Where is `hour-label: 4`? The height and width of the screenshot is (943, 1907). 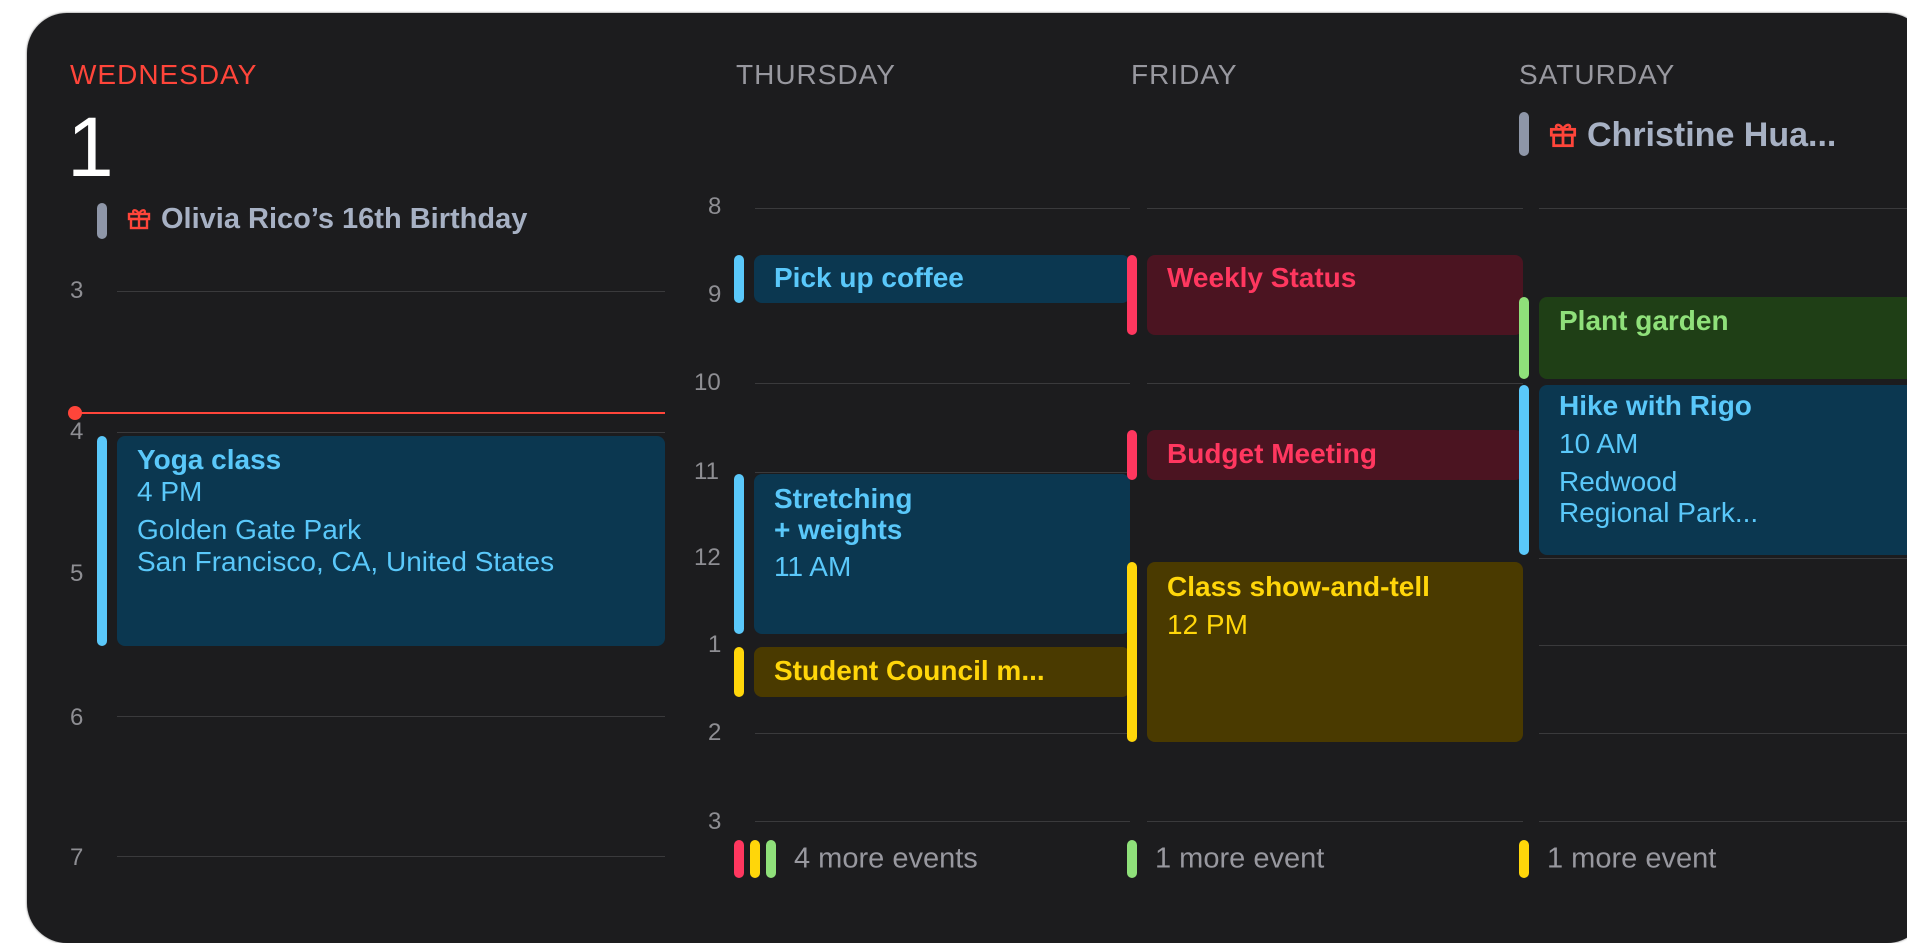 hour-label: 4 is located at coordinates (77, 431).